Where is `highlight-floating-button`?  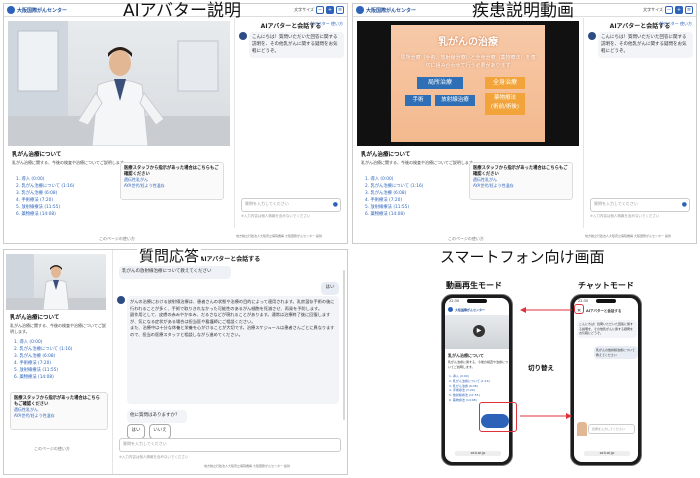
highlight-floating-button is located at coordinates (498, 417).